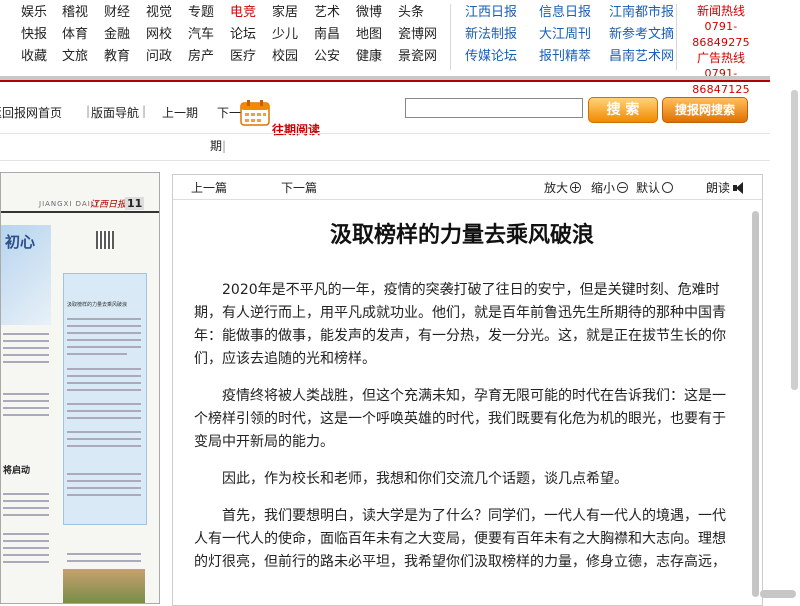 The image size is (800, 606). Describe the element at coordinates (117, 57) in the screenshot. I see `nav-link: 教育` at that location.